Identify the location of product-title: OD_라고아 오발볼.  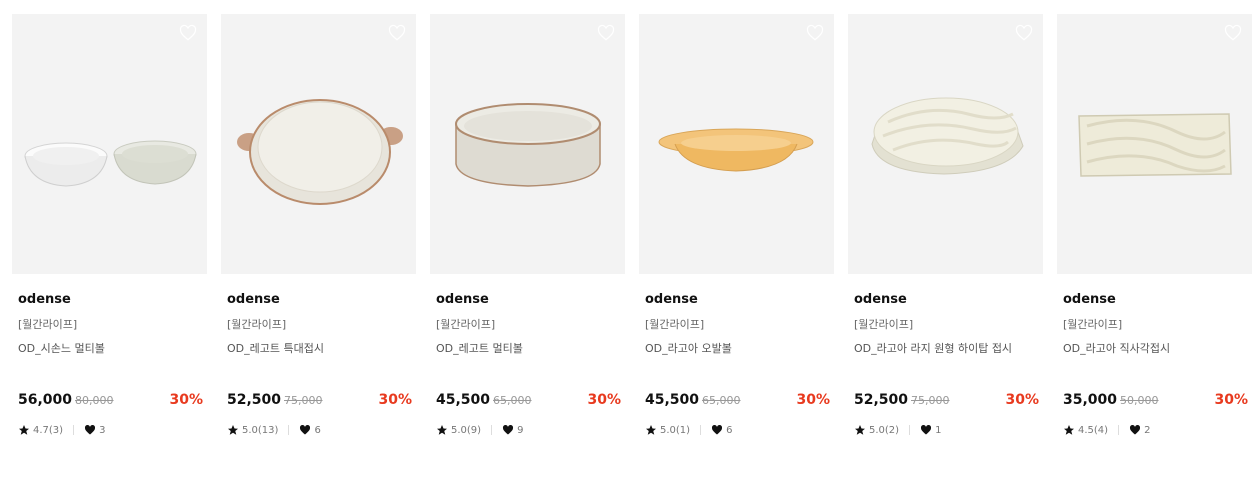
(736, 347).